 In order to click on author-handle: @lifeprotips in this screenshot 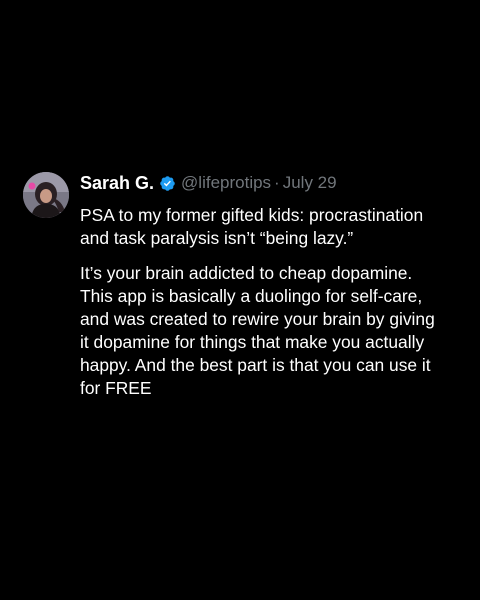, I will do `click(226, 183)`.